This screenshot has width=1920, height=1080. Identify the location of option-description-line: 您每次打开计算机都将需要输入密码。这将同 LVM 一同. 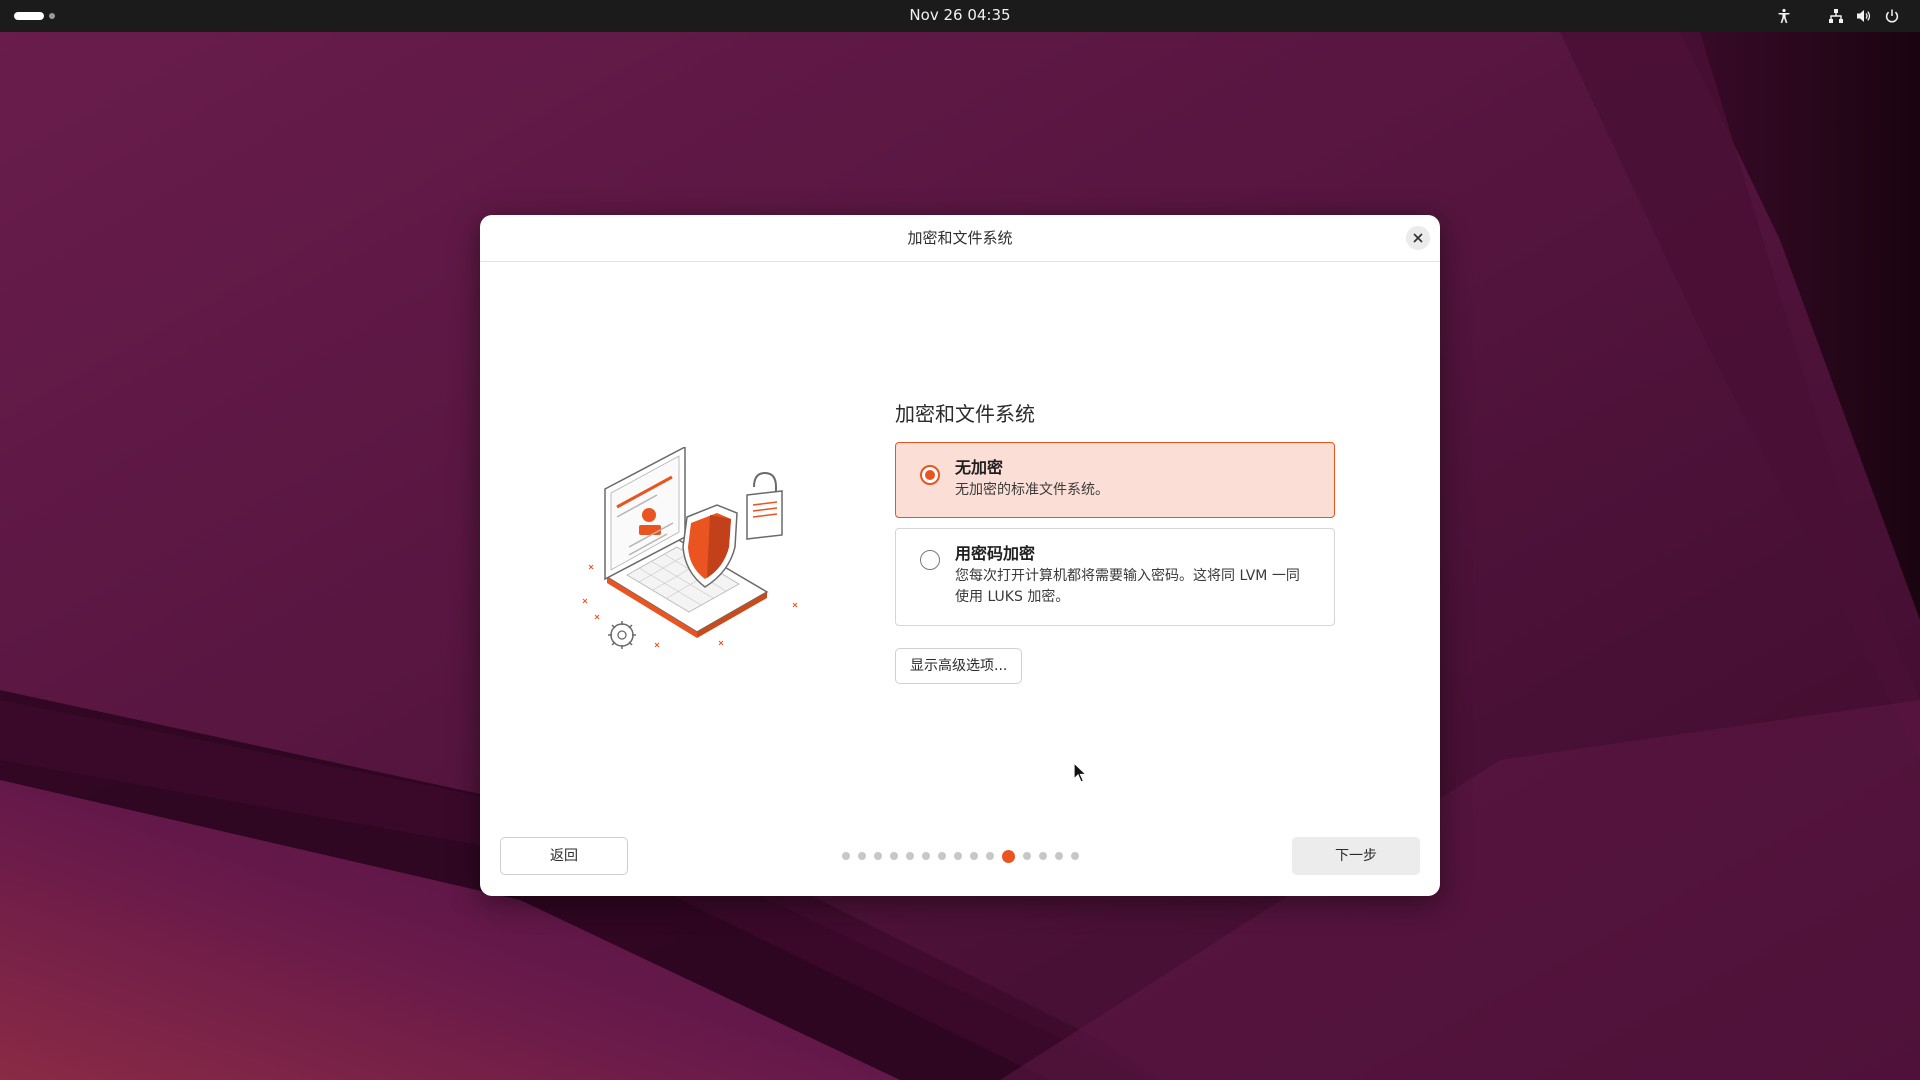
(1127, 576).